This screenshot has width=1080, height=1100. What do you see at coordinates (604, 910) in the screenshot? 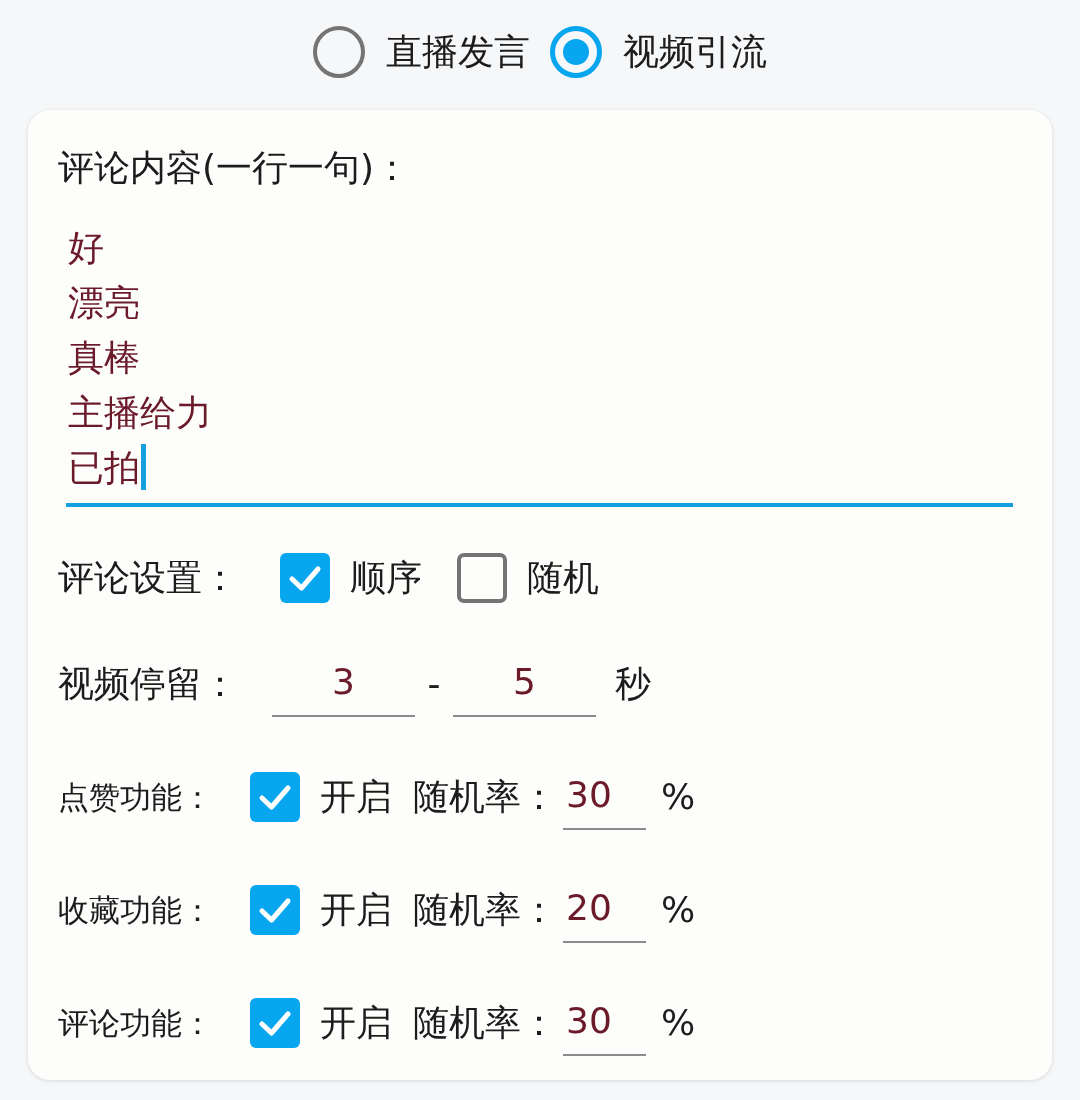
I see `rate-field: 20` at bounding box center [604, 910].